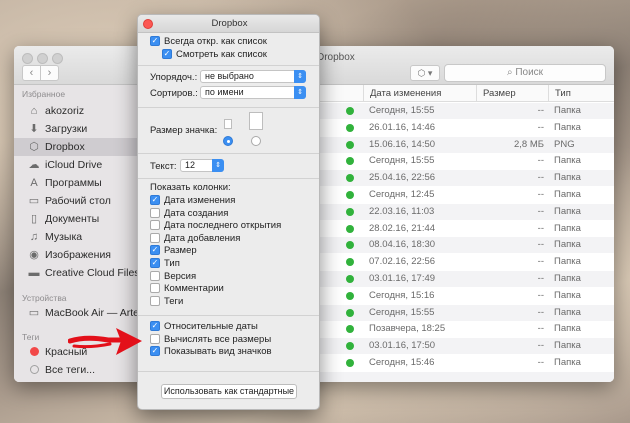  Describe the element at coordinates (31, 73) in the screenshot. I see `back-button: ‹` at that location.